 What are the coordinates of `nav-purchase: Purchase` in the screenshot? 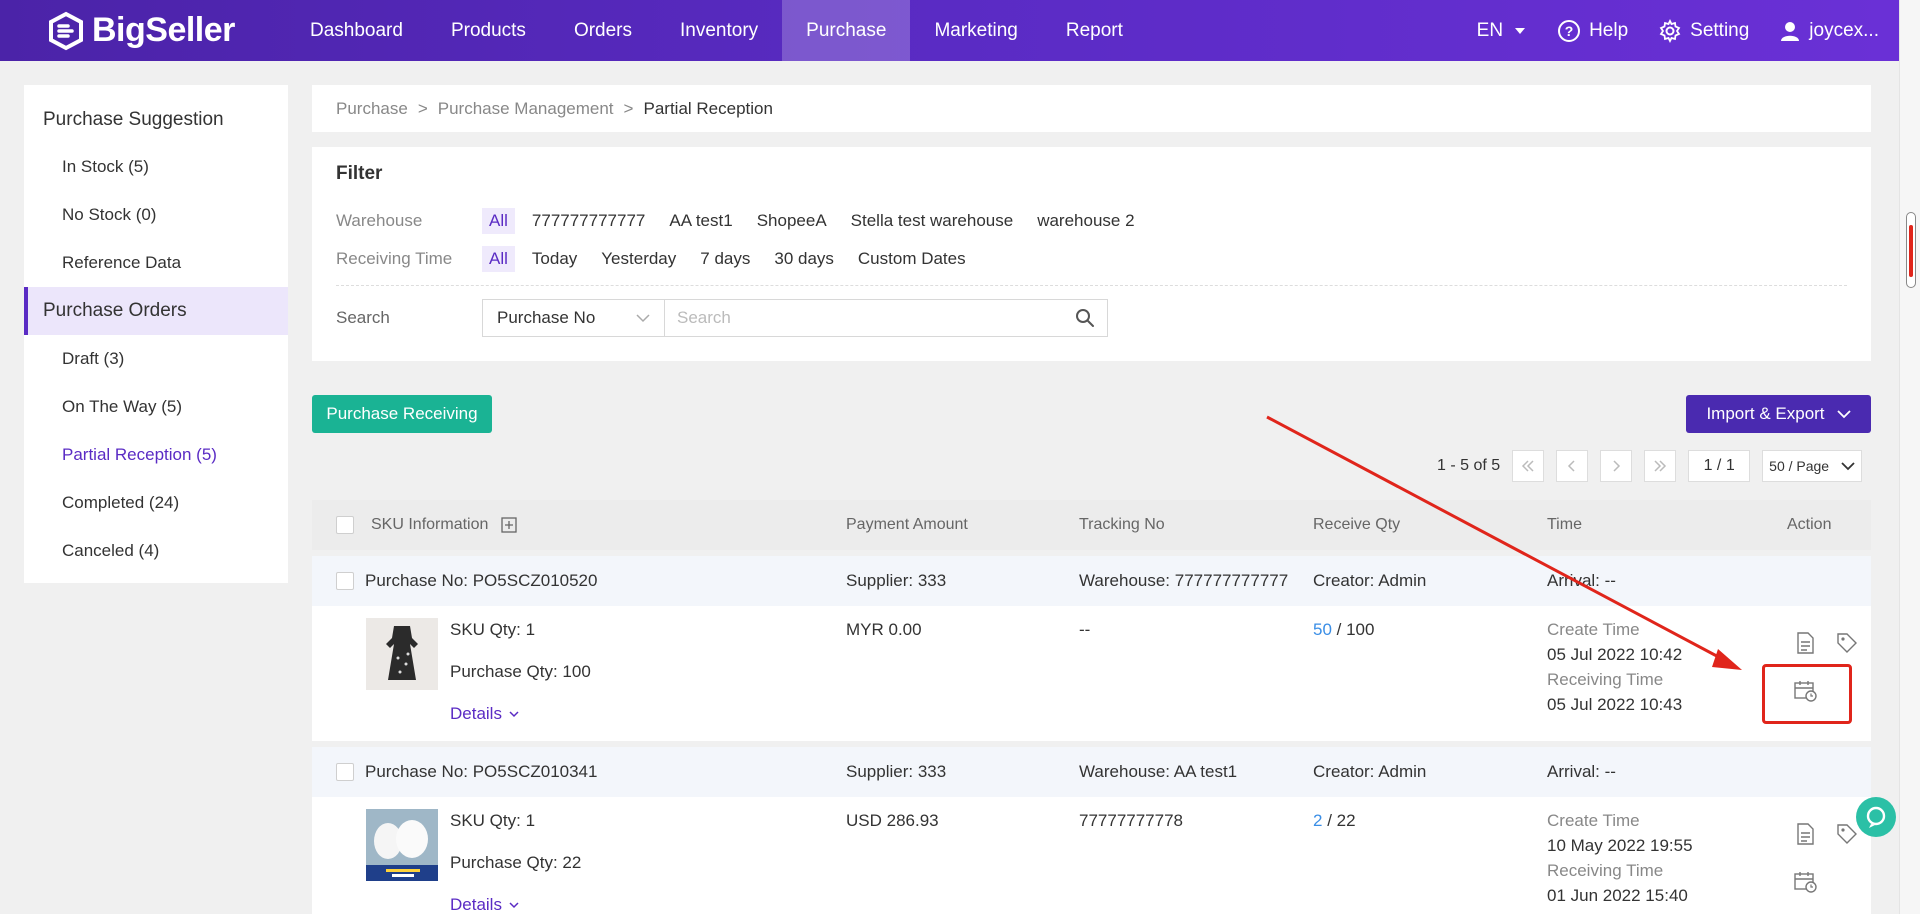 It's located at (846, 30).